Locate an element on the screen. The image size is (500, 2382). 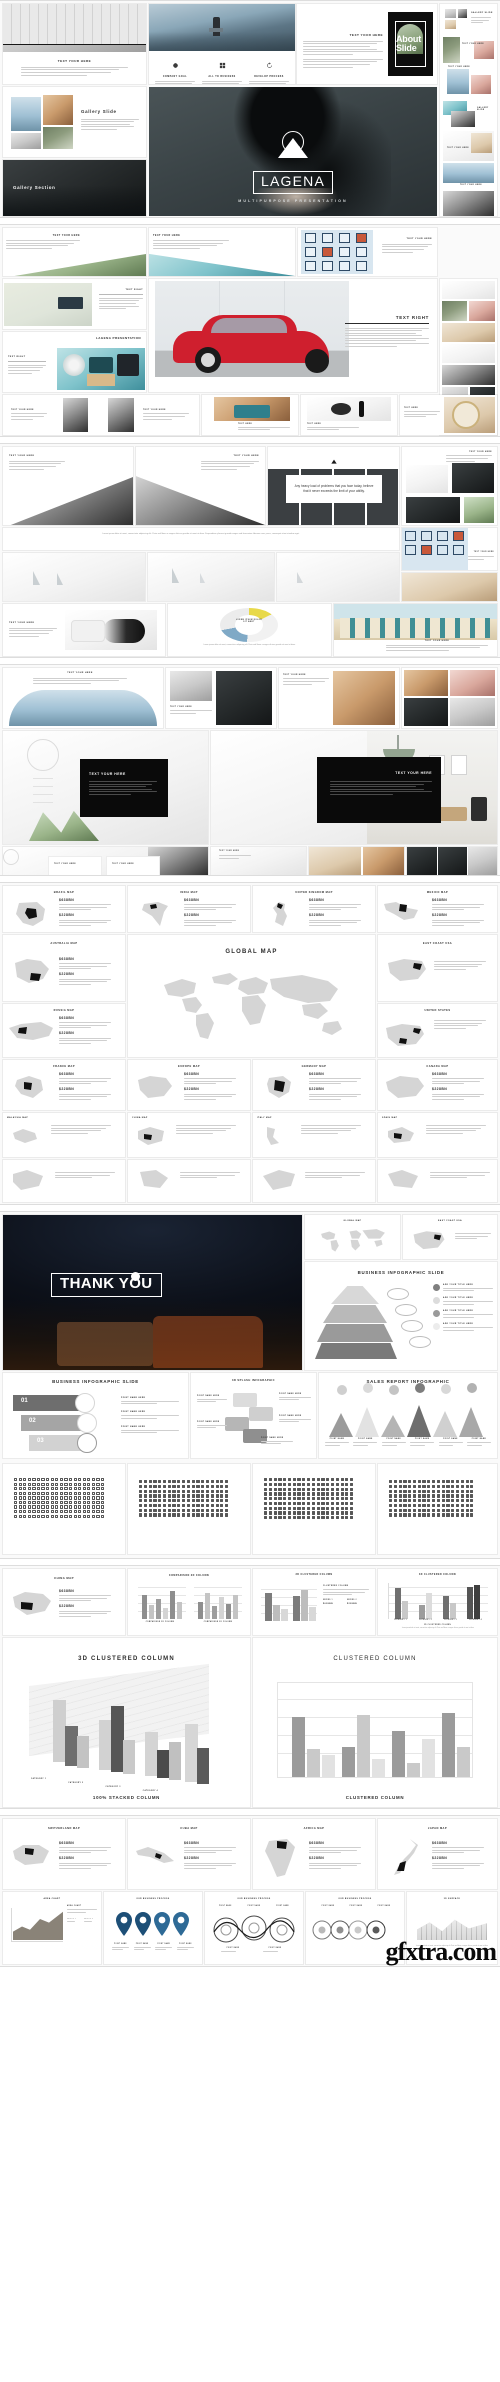
process-3-top-1: POINT NAME is located at coordinates (328, 1906).